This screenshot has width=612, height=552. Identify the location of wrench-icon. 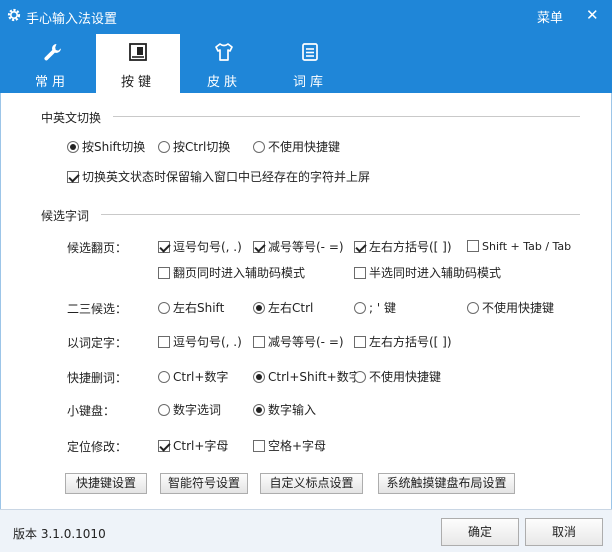
(52, 52).